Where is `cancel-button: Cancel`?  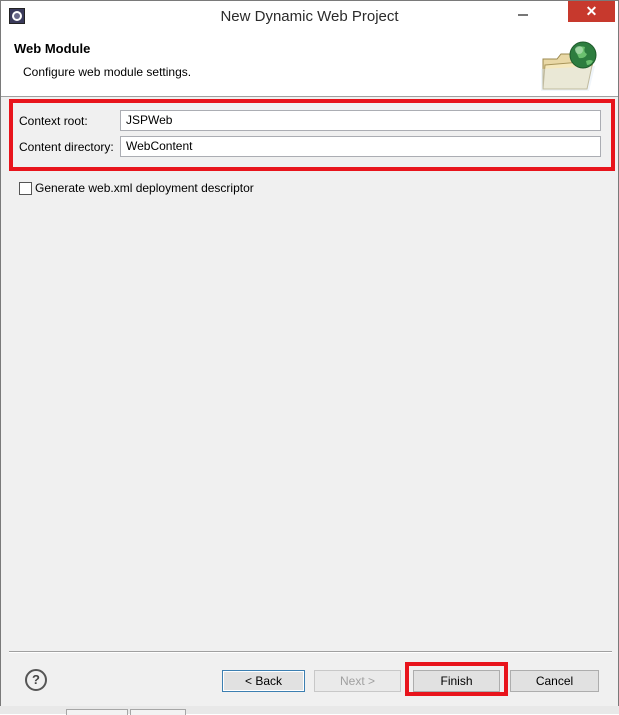
cancel-button: Cancel is located at coordinates (554, 681).